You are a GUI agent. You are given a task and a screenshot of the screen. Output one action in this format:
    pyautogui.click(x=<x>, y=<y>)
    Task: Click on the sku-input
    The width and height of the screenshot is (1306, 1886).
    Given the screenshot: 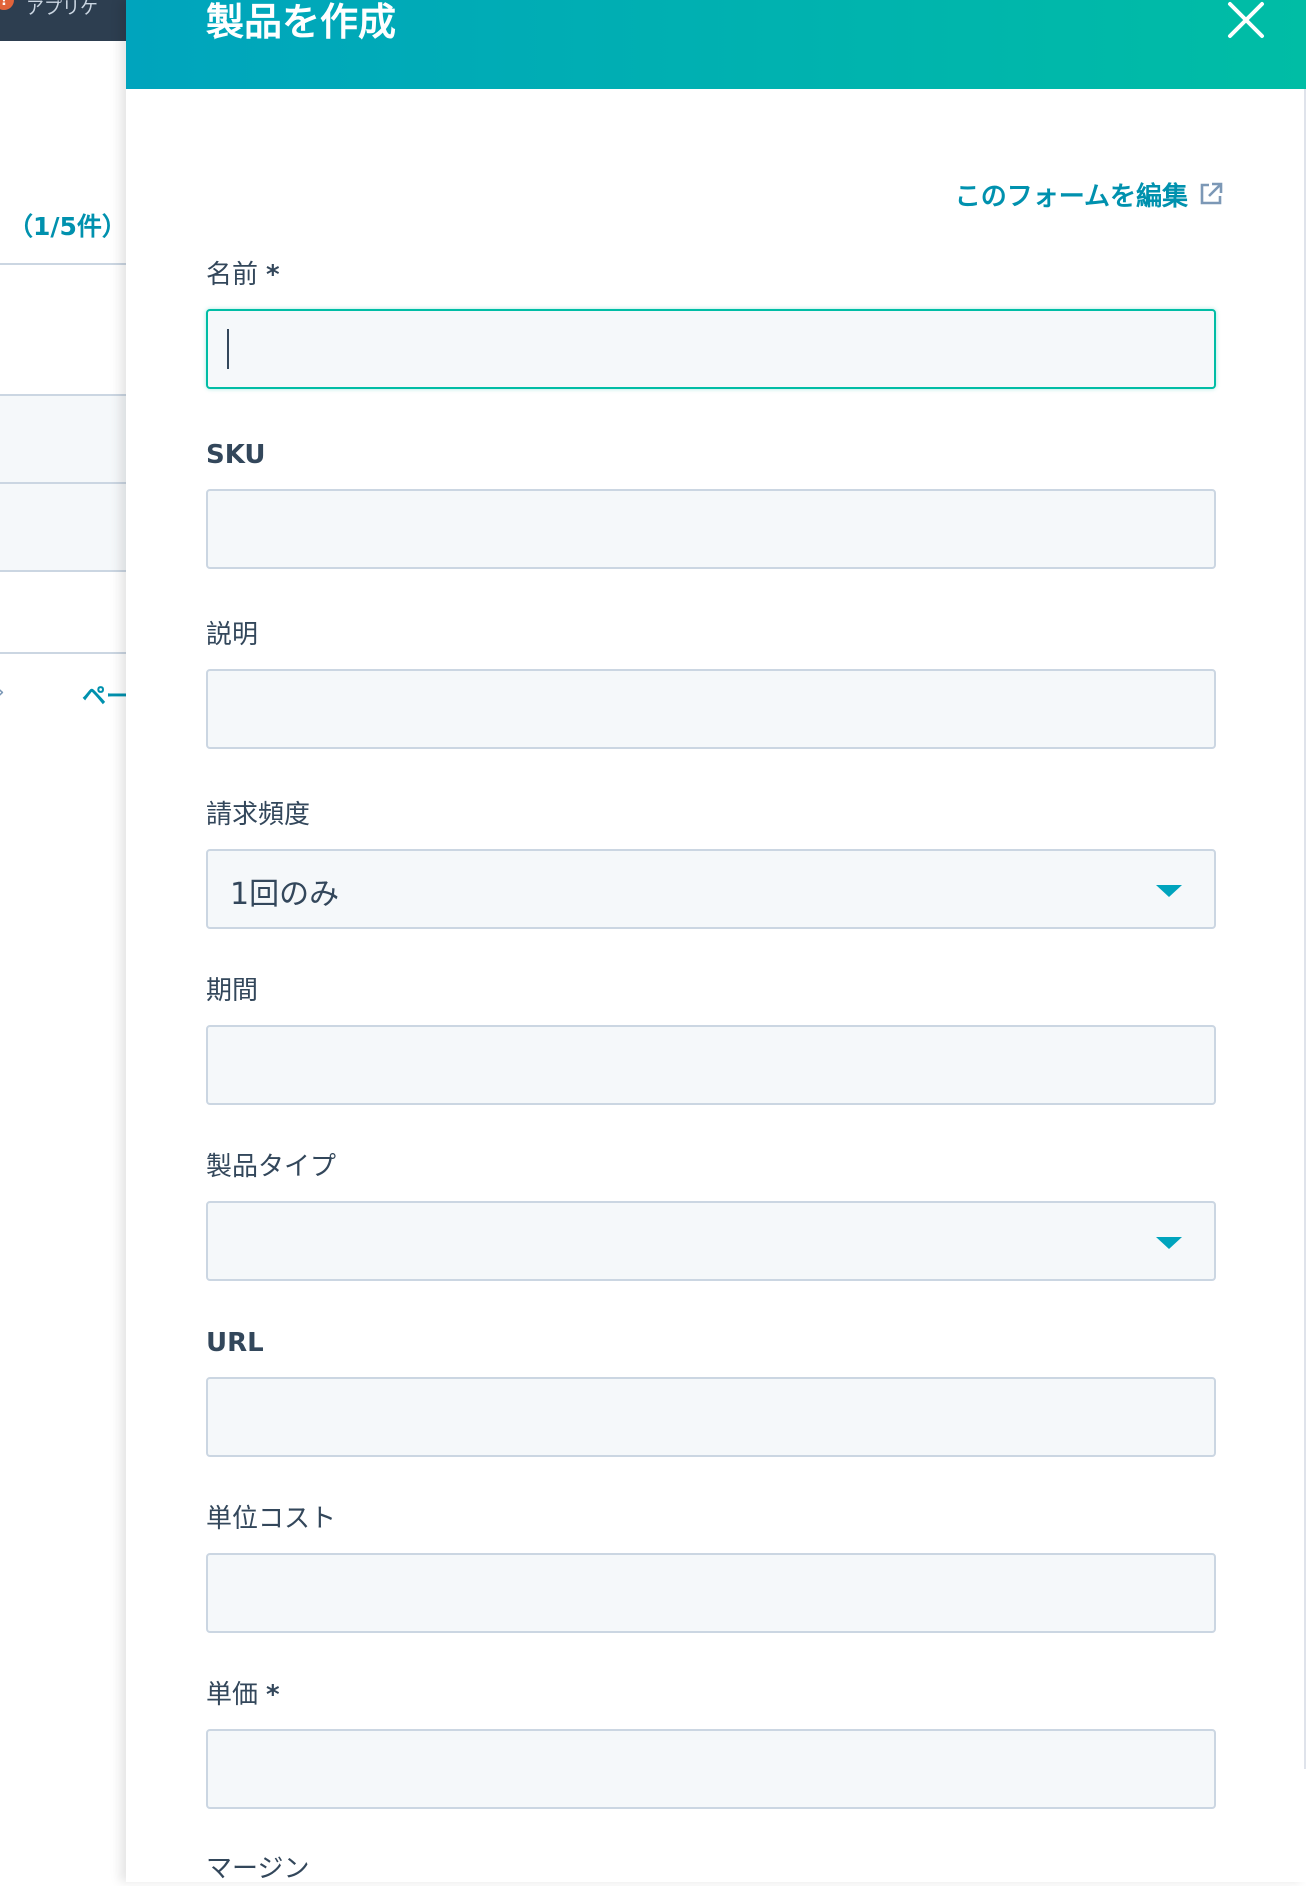 What is the action you would take?
    pyautogui.click(x=711, y=529)
    